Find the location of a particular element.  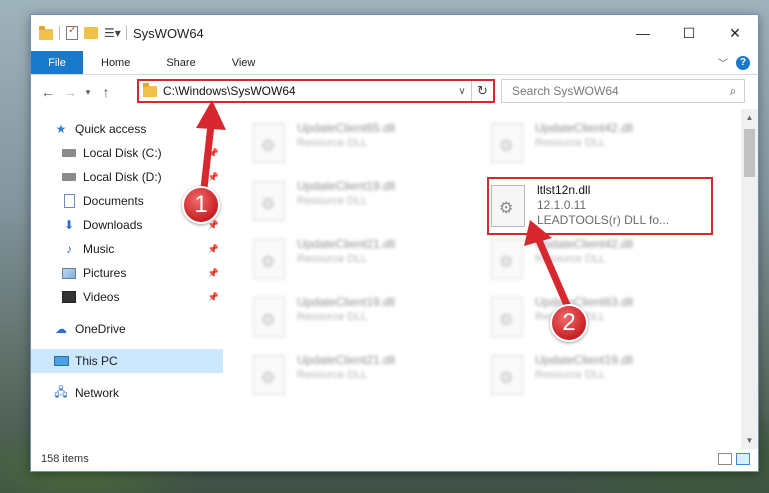

back-arrow-icon: ← is located at coordinates (48, 92).